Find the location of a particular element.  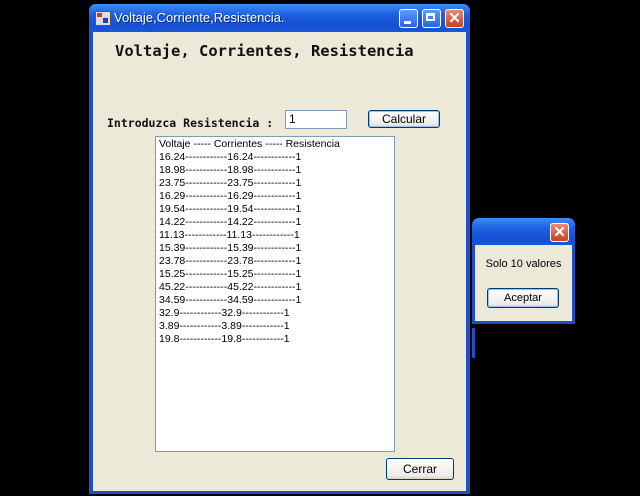

window-title: Voltaje,Corriente,Resistencia. is located at coordinates (199, 17).